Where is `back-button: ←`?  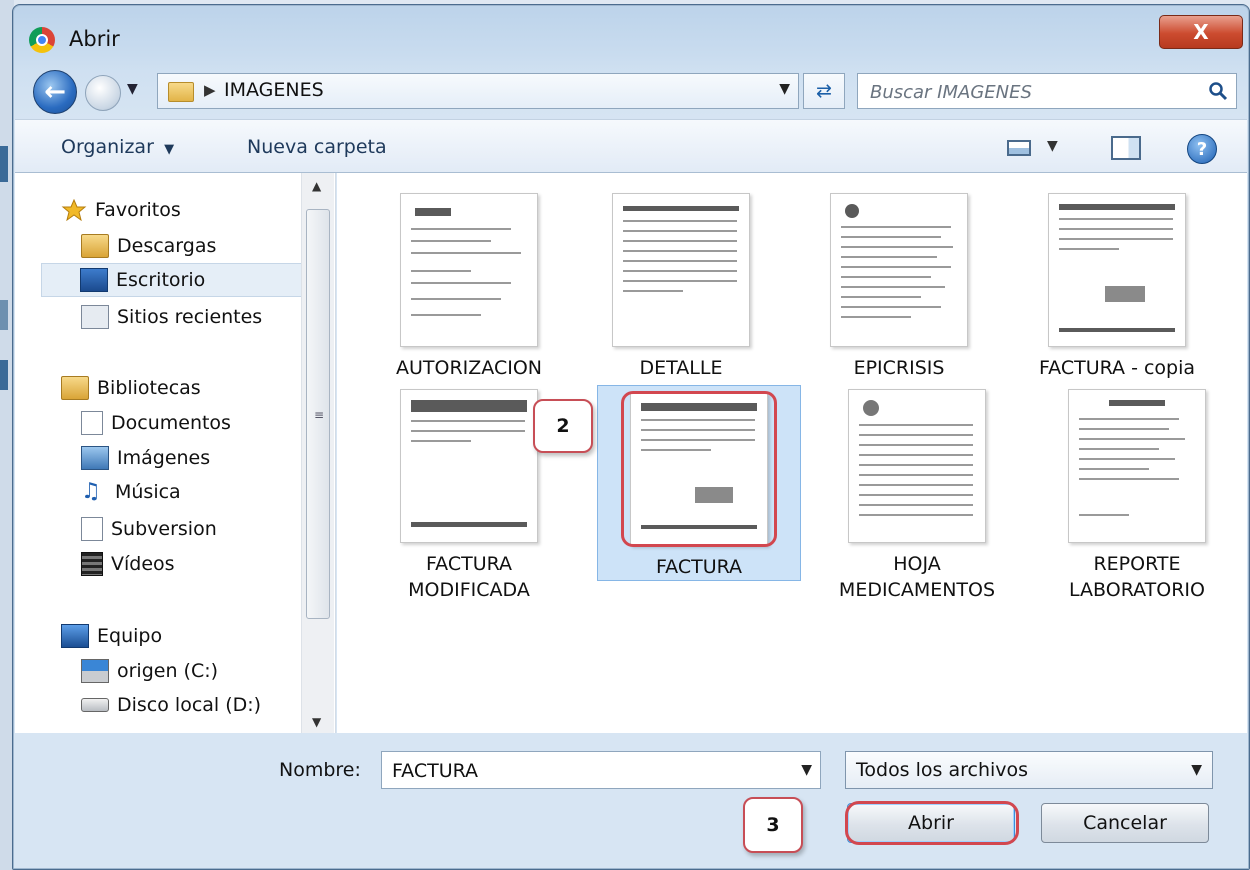 back-button: ← is located at coordinates (55, 92).